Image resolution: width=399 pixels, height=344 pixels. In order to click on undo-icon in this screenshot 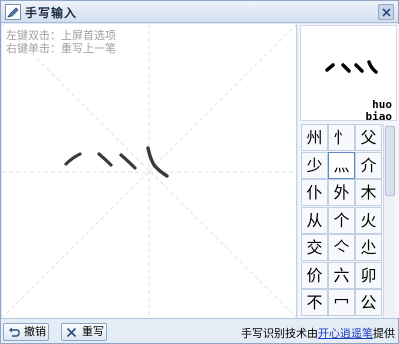, I will do `click(14, 332)`.